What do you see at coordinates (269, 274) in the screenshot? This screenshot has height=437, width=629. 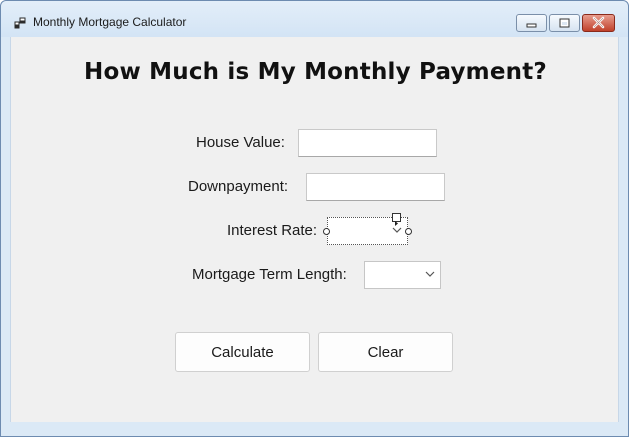 I see `term-length-label: Mortgage Term Length:` at bounding box center [269, 274].